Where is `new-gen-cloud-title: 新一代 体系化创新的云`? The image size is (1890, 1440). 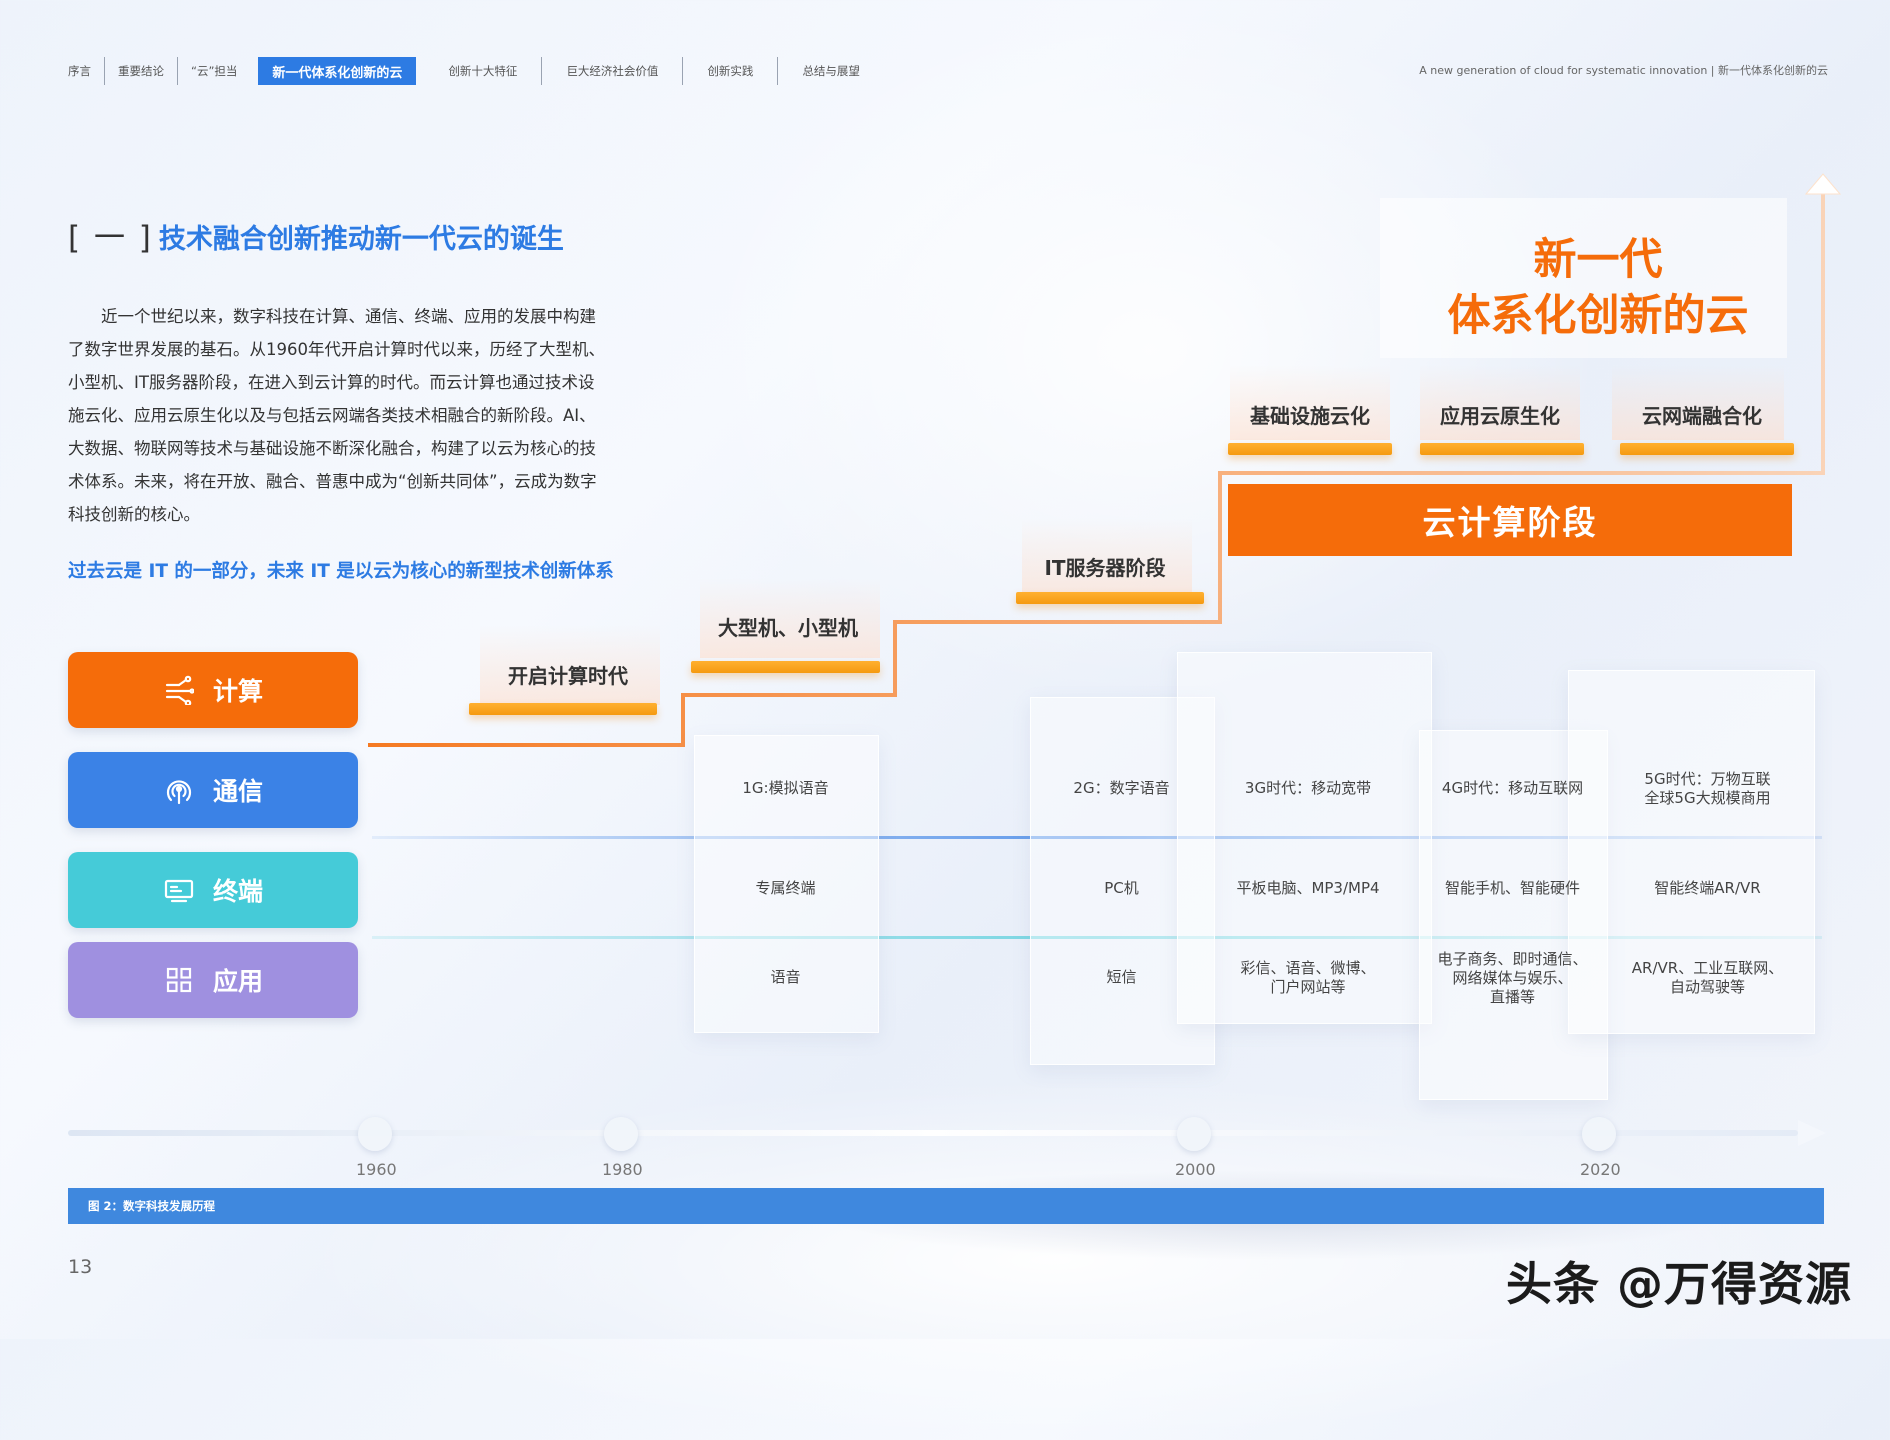 new-gen-cloud-title: 新一代 体系化创新的云 is located at coordinates (1598, 288).